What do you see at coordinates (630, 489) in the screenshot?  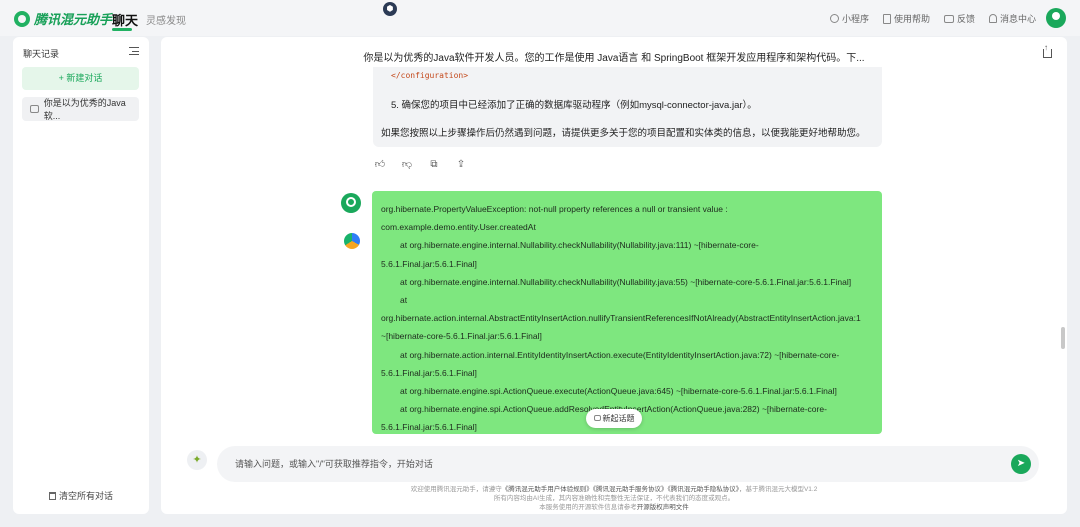 I see `footer-link-service: 《腾讯混元助手服务协议》` at bounding box center [630, 489].